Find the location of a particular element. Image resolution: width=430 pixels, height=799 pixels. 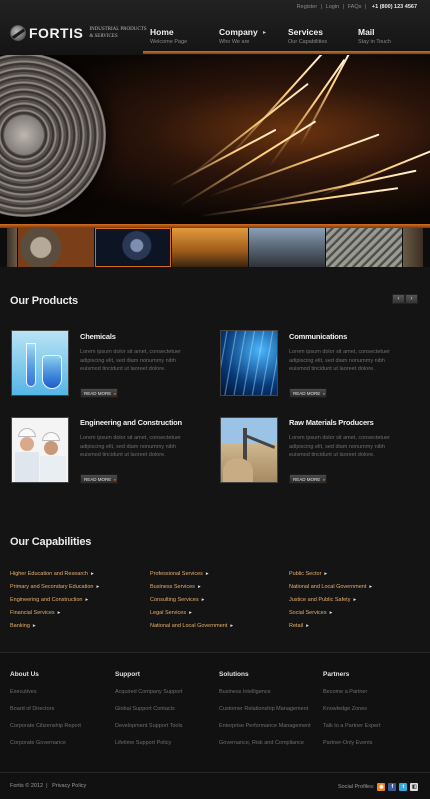

login-link: Login is located at coordinates (332, 7).